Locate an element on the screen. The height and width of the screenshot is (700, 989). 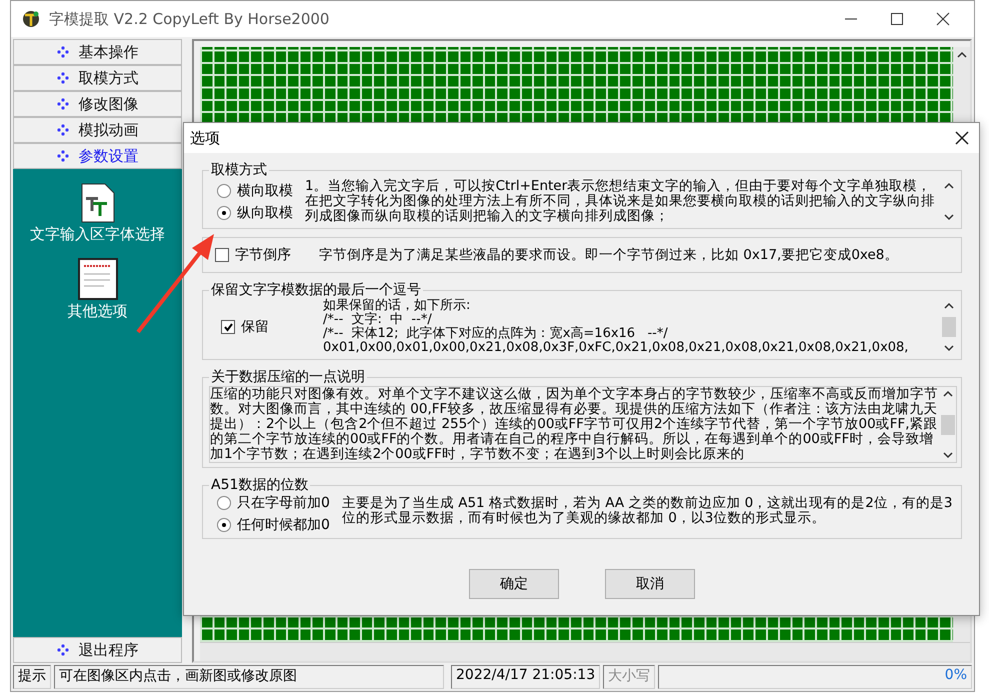
status-message: 可在图像区内点击，画新图或修改原图 is located at coordinates (249, 677).